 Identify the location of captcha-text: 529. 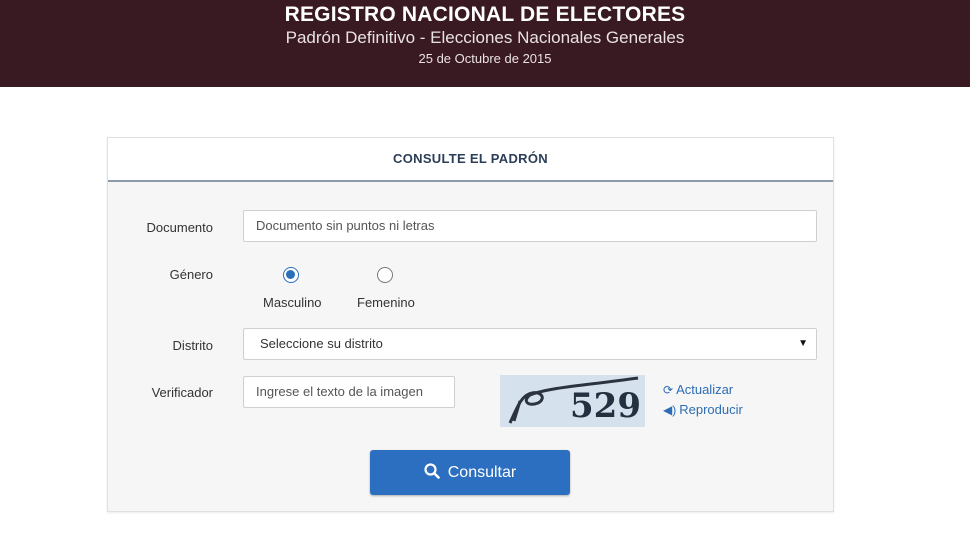
(605, 406).